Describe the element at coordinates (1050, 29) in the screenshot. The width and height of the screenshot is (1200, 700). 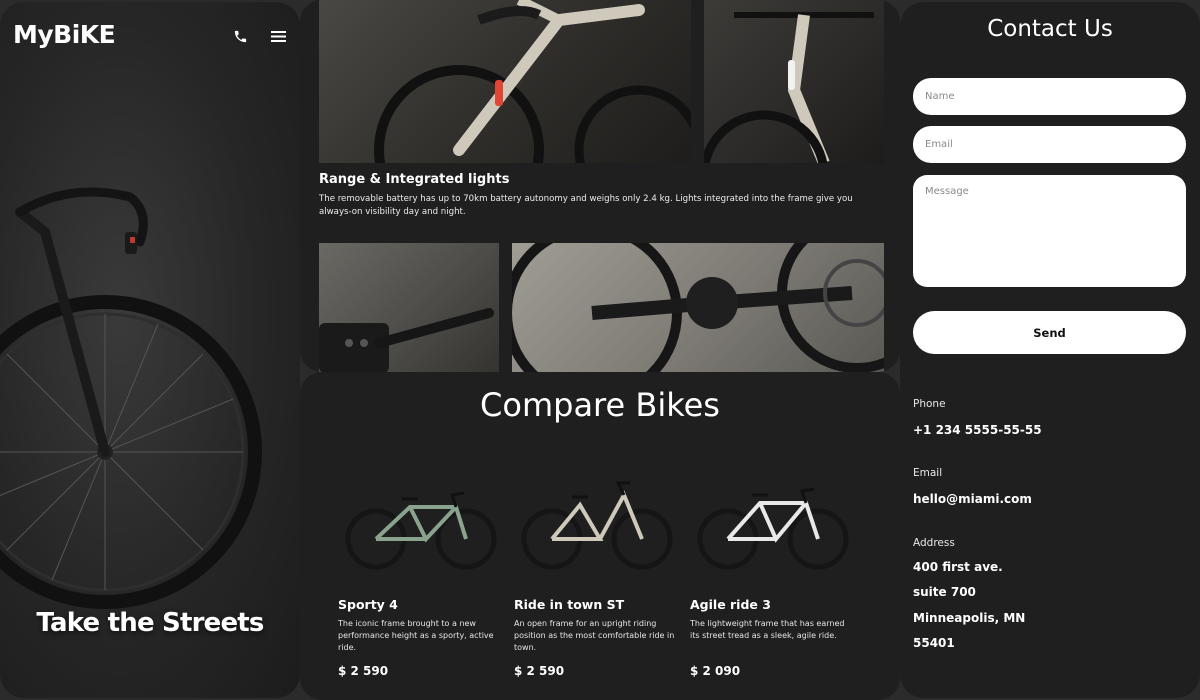
I see `contact-title: Contact Us` at that location.